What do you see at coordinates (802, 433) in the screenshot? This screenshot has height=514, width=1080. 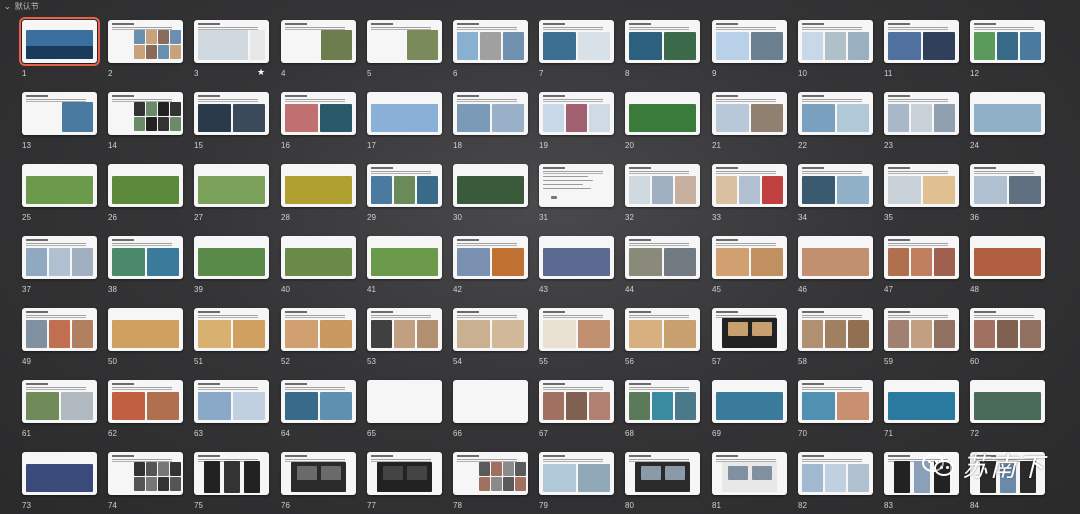 I see `slide-number: 70` at bounding box center [802, 433].